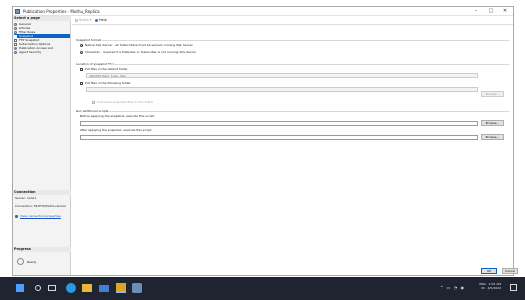 The width and height of the screenshot is (525, 300). I want to click on additional-scripts-label: Run additional scripts, so click(92, 111).